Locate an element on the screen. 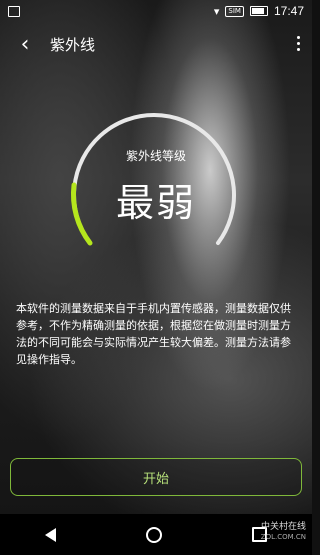 The width and height of the screenshot is (320, 555). status-left is located at coordinates (14, 11).